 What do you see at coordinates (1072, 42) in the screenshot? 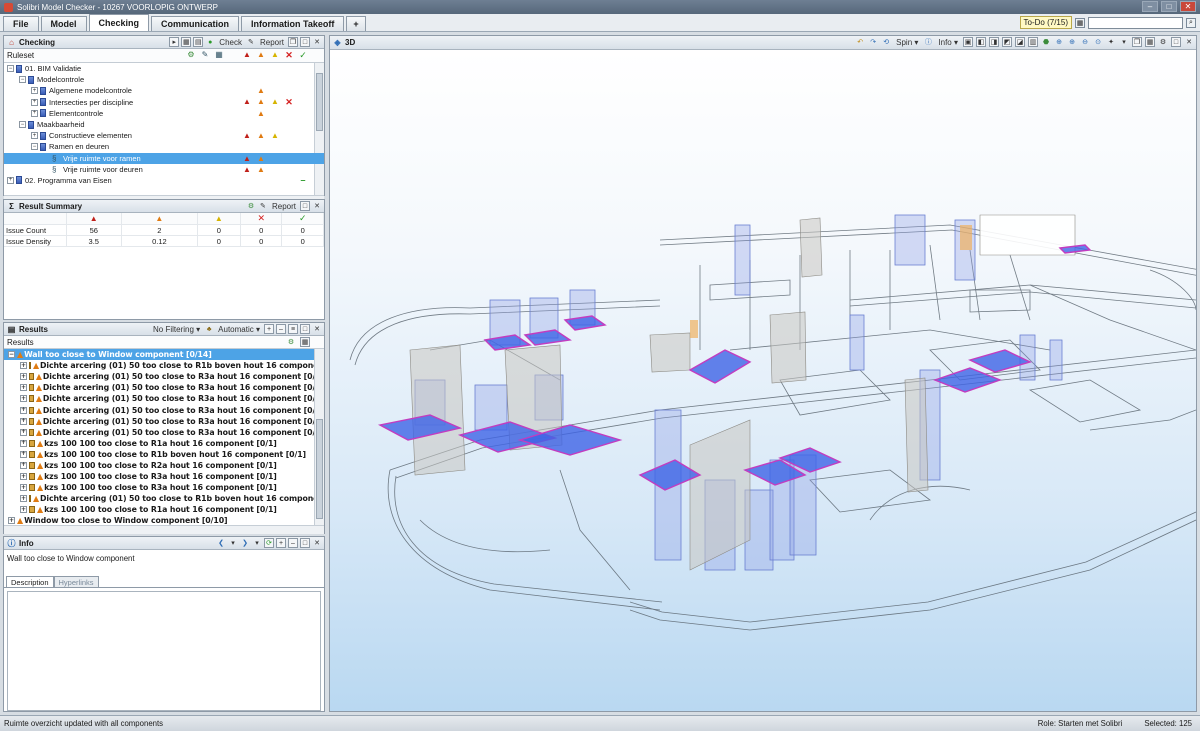
I see `zoom-in-icon: ⊕` at bounding box center [1072, 42].